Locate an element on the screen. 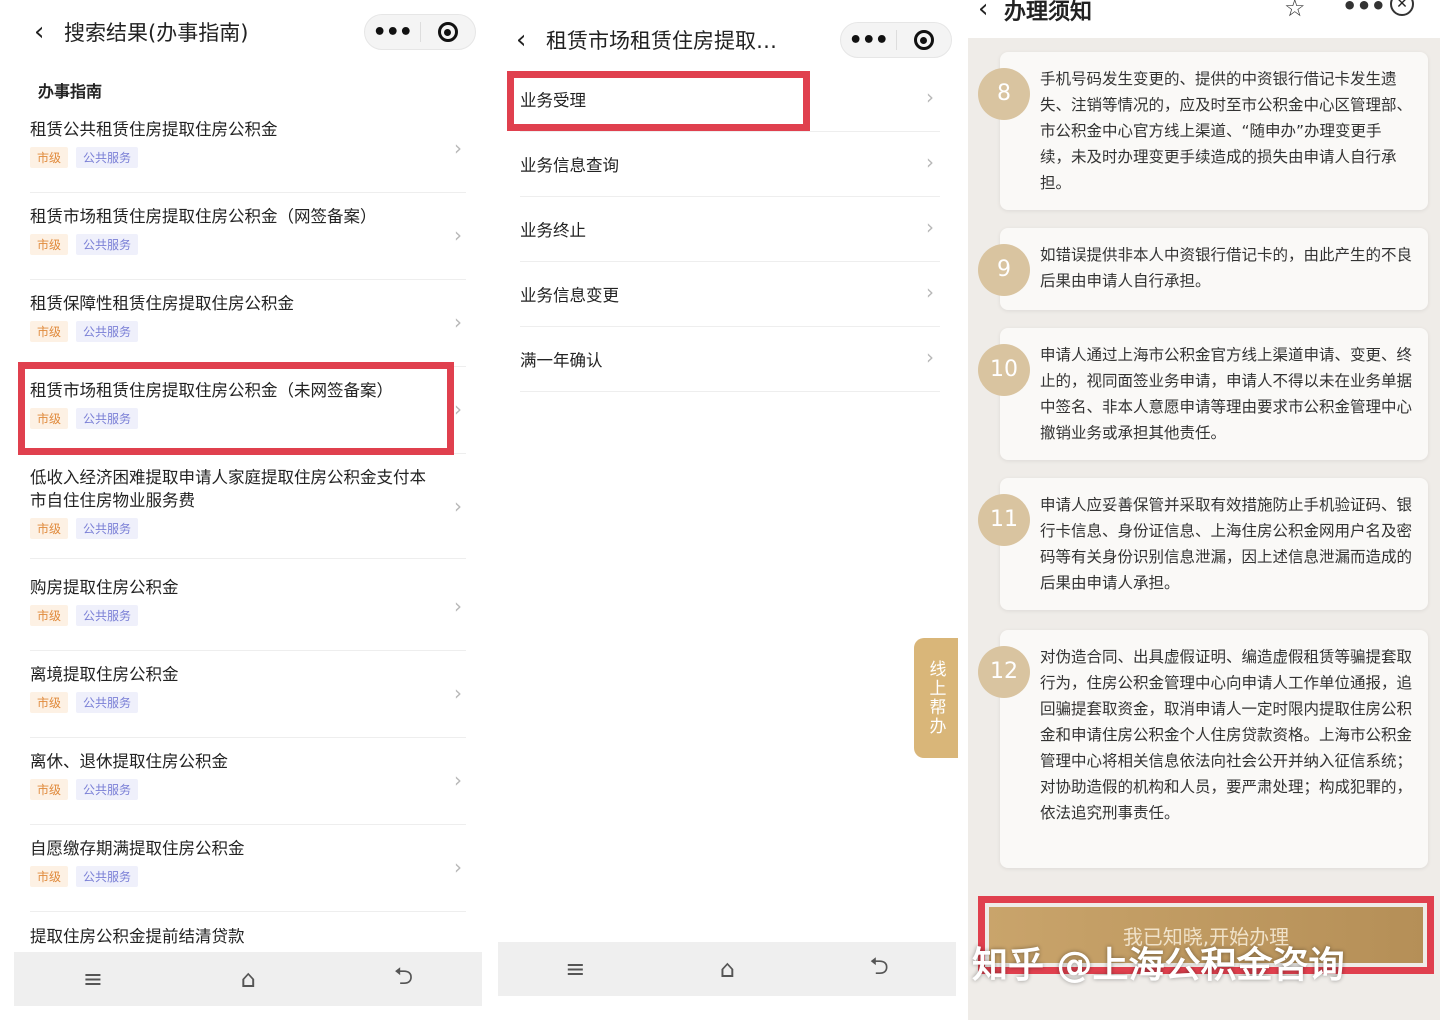 The height and width of the screenshot is (1020, 1440). note-number: 9 is located at coordinates (1004, 270).